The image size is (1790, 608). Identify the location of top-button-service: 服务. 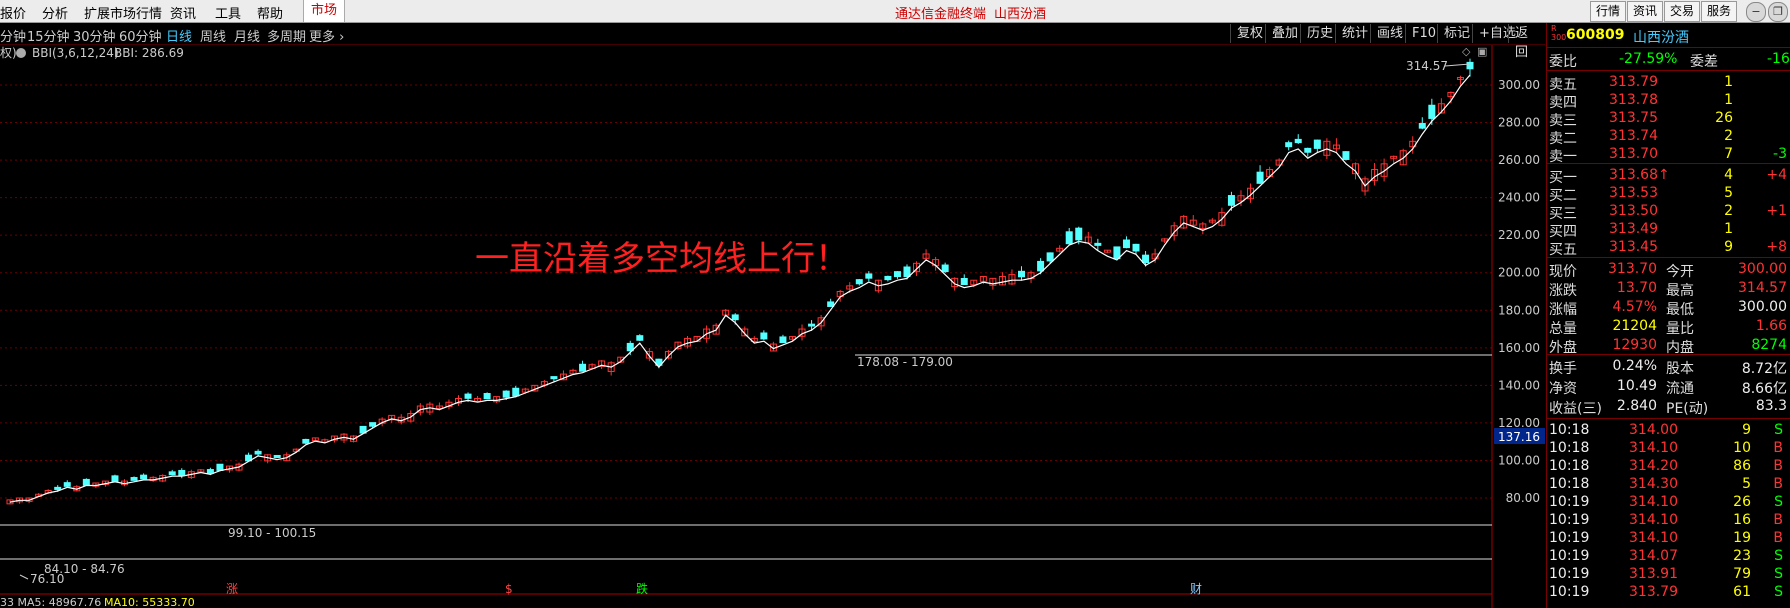
(1719, 11).